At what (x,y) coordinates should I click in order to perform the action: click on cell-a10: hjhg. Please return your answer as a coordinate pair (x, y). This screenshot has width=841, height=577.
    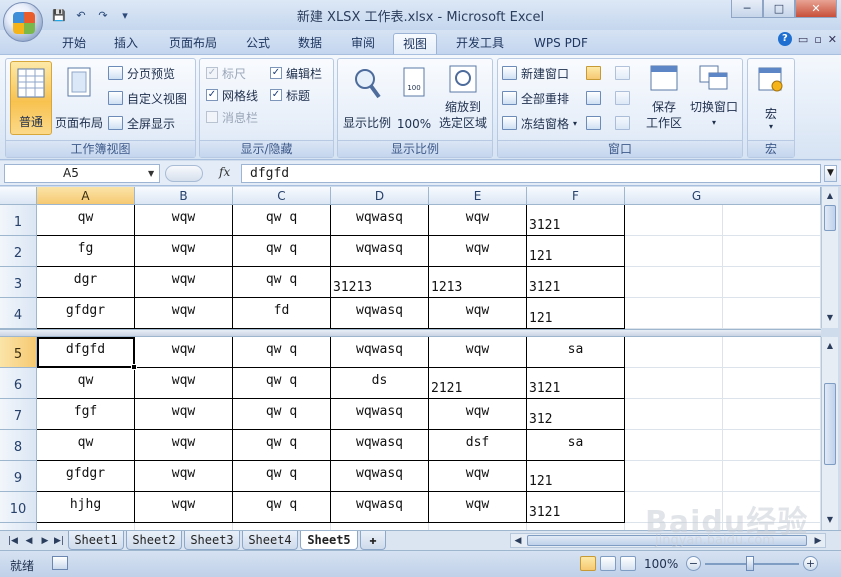
    Looking at the image, I should click on (86, 507).